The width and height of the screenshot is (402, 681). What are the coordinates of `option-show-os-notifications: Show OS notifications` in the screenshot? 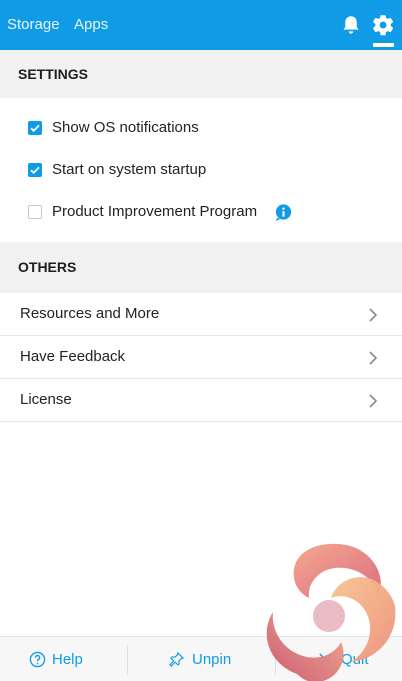 It's located at (208, 128).